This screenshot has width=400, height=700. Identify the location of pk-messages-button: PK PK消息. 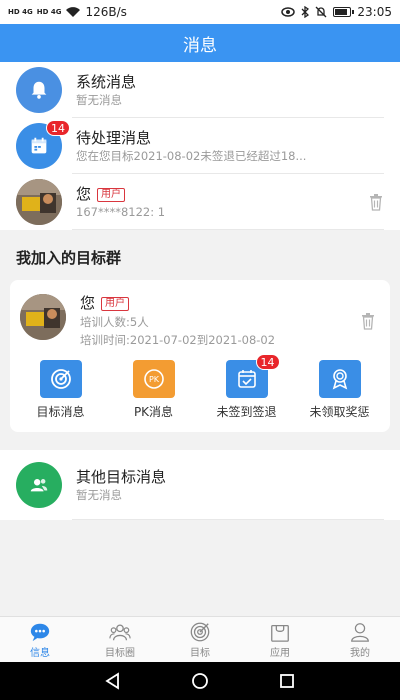
(154, 390).